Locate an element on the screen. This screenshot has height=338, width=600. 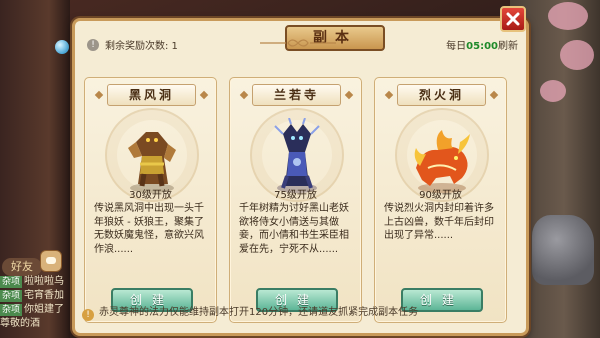
close-icon is located at coordinates (513, 19).